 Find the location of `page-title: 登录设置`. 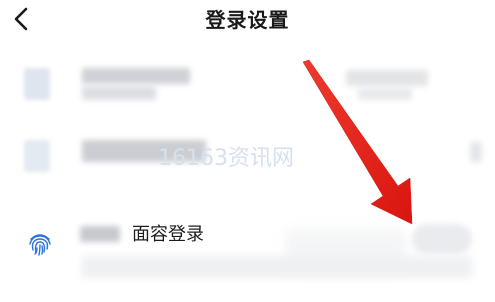

page-title: 登录设置 is located at coordinates (247, 20).